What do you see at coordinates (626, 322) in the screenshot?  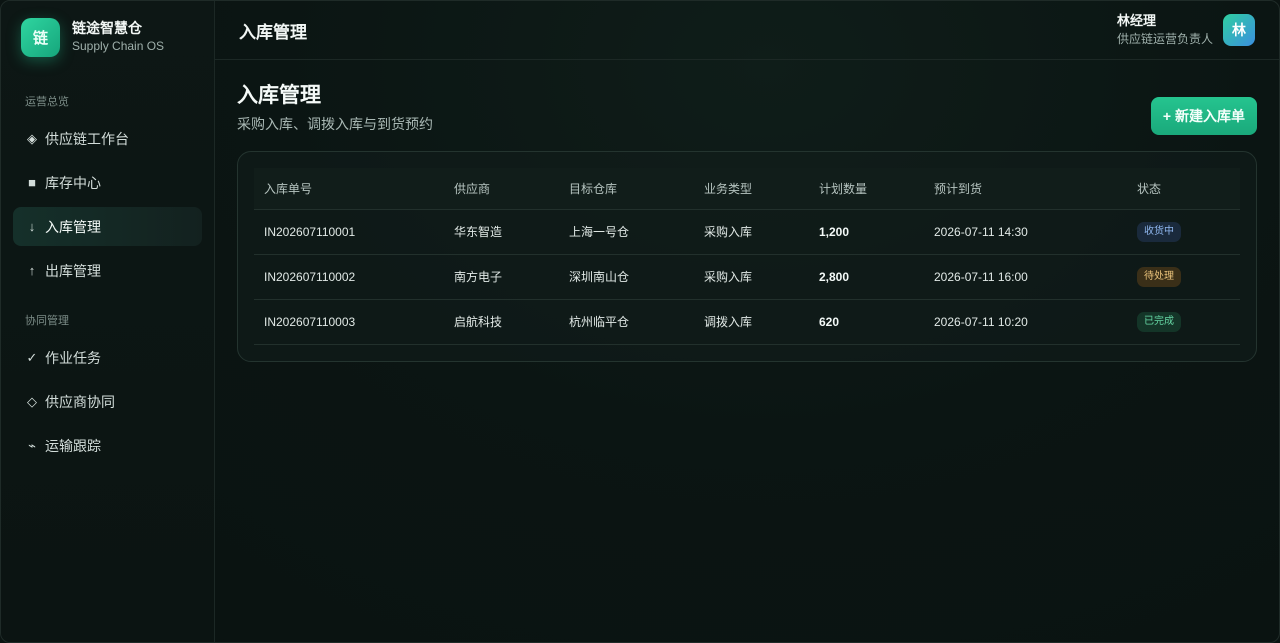 I see `warehouse-cell: 杭州临平仓` at bounding box center [626, 322].